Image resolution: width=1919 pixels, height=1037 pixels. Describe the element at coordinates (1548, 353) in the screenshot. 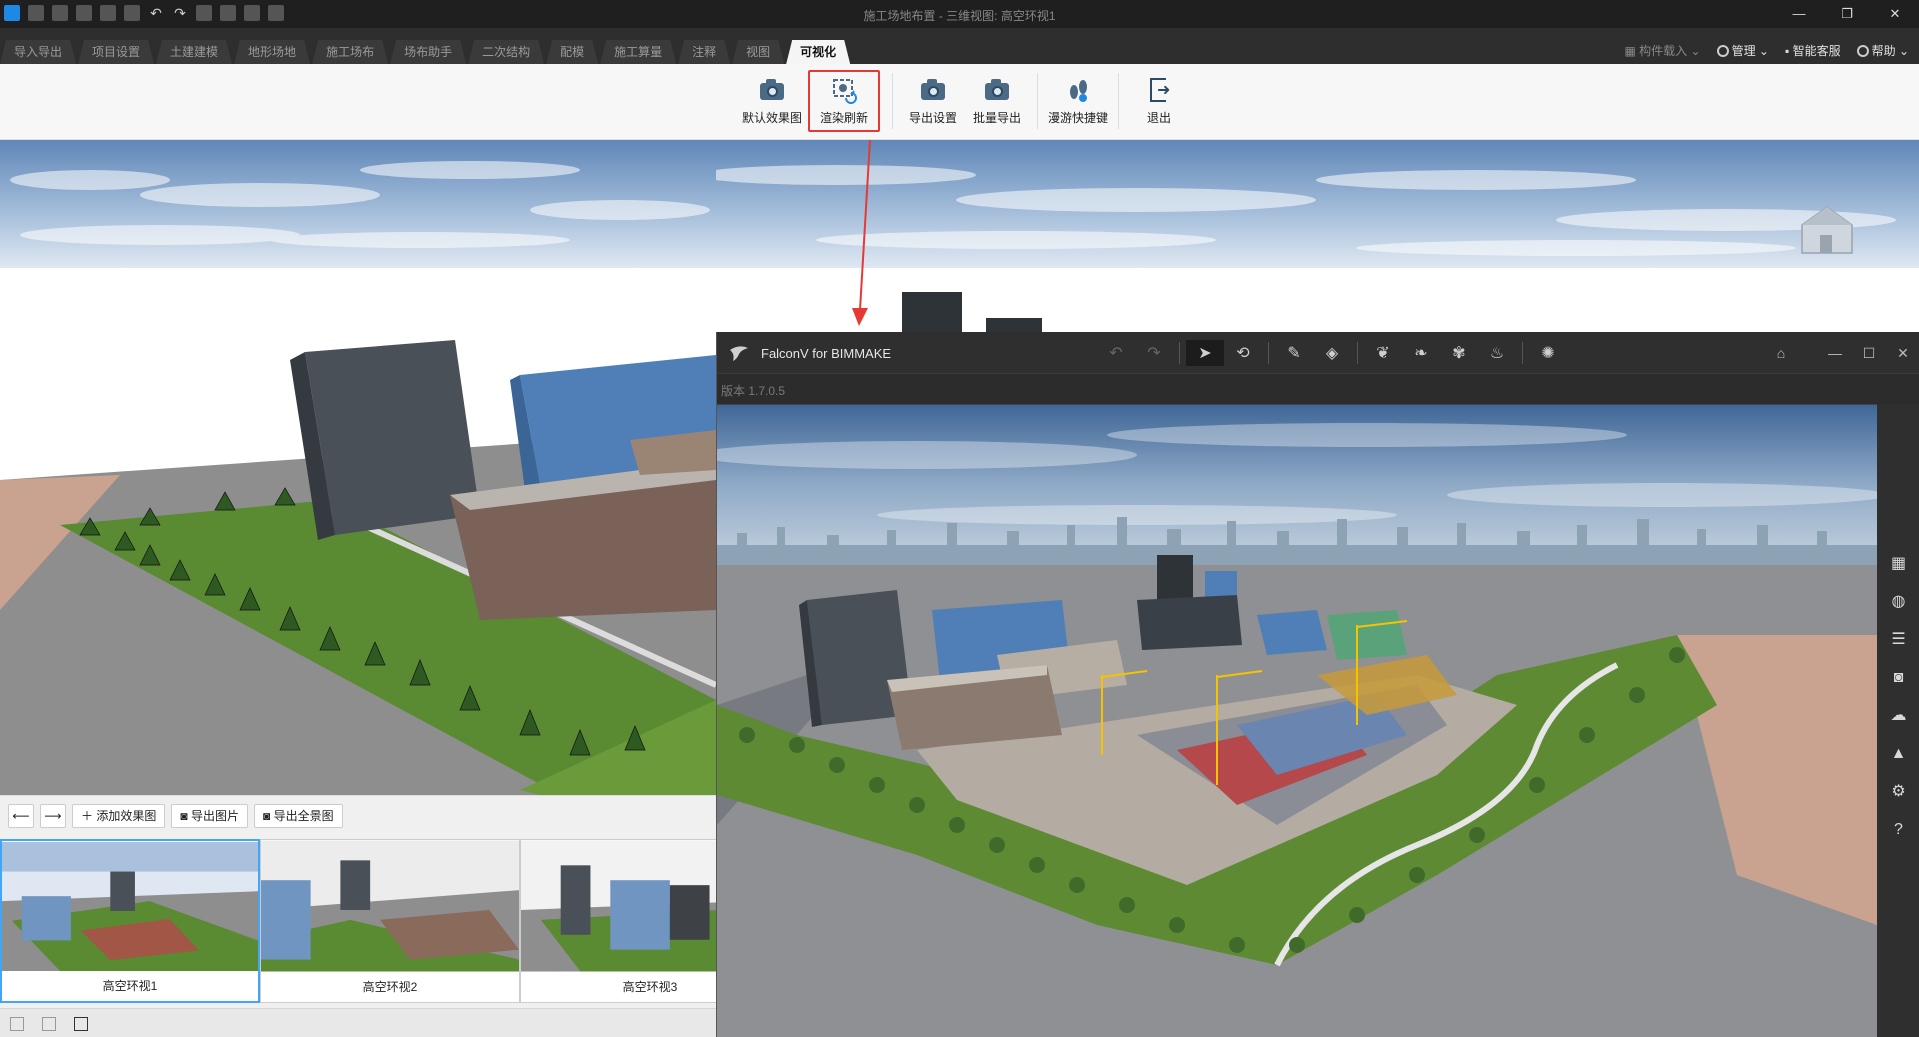

I see `effects-icon: ✺` at that location.